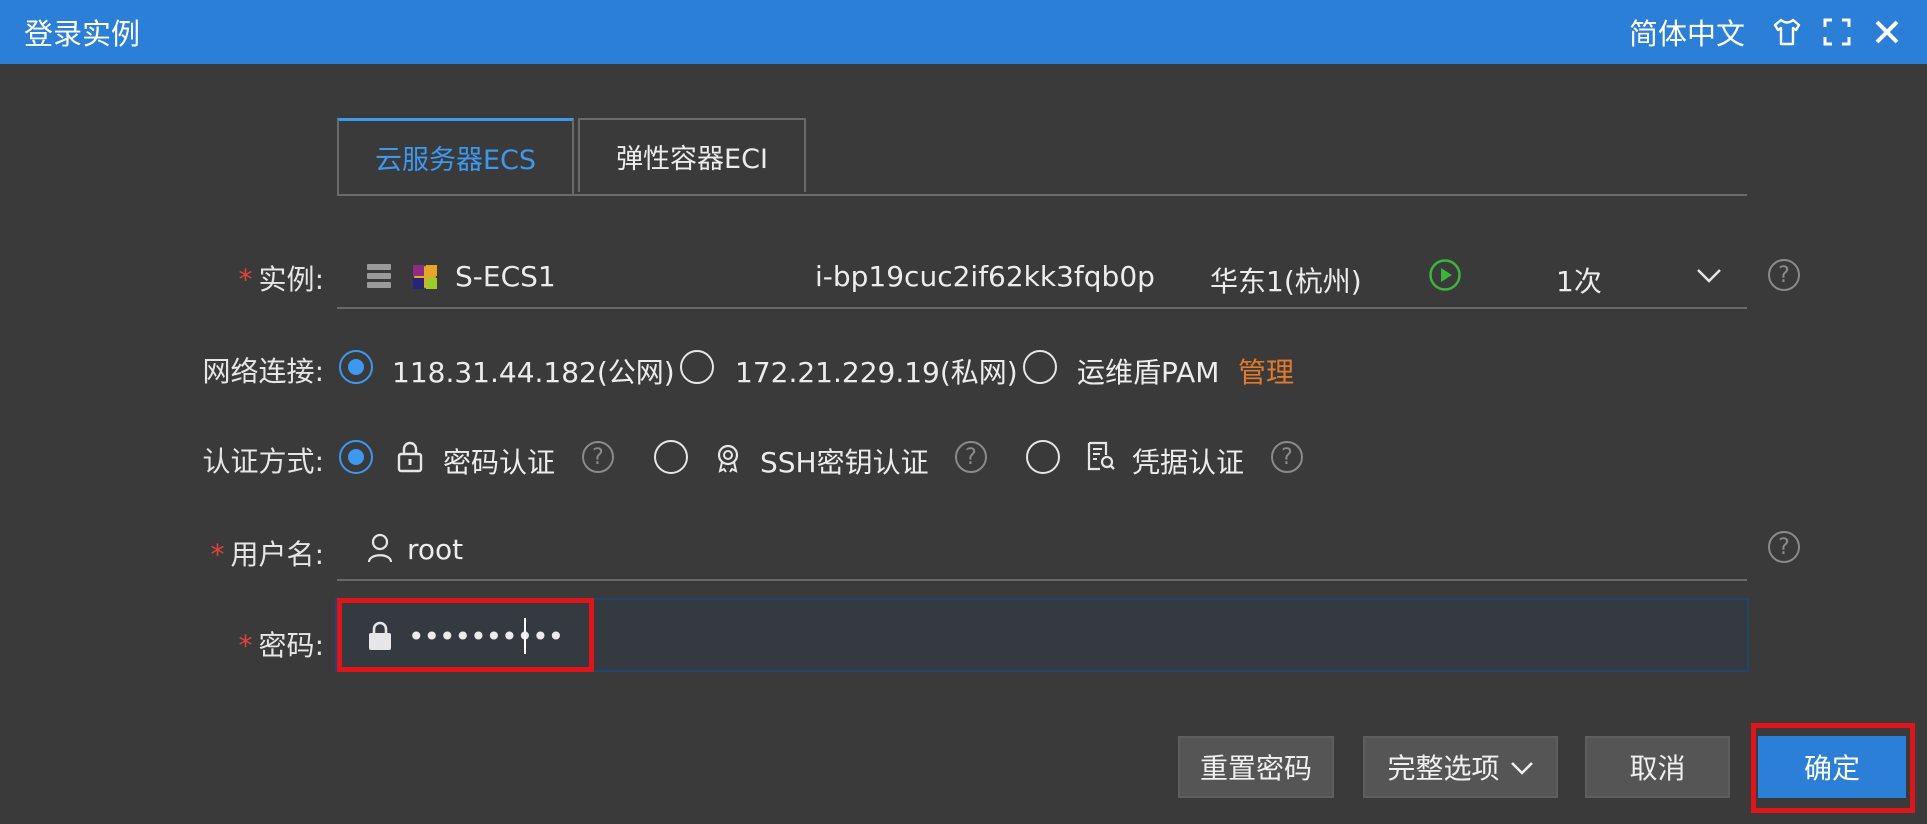 The width and height of the screenshot is (1927, 824). I want to click on reset-password-button: 重置密码, so click(1256, 767).